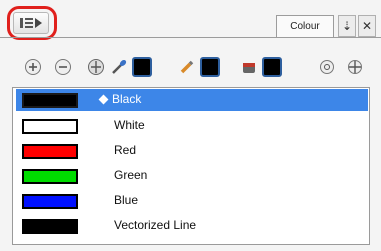  I want to click on remove-colour-button, so click(63, 67).